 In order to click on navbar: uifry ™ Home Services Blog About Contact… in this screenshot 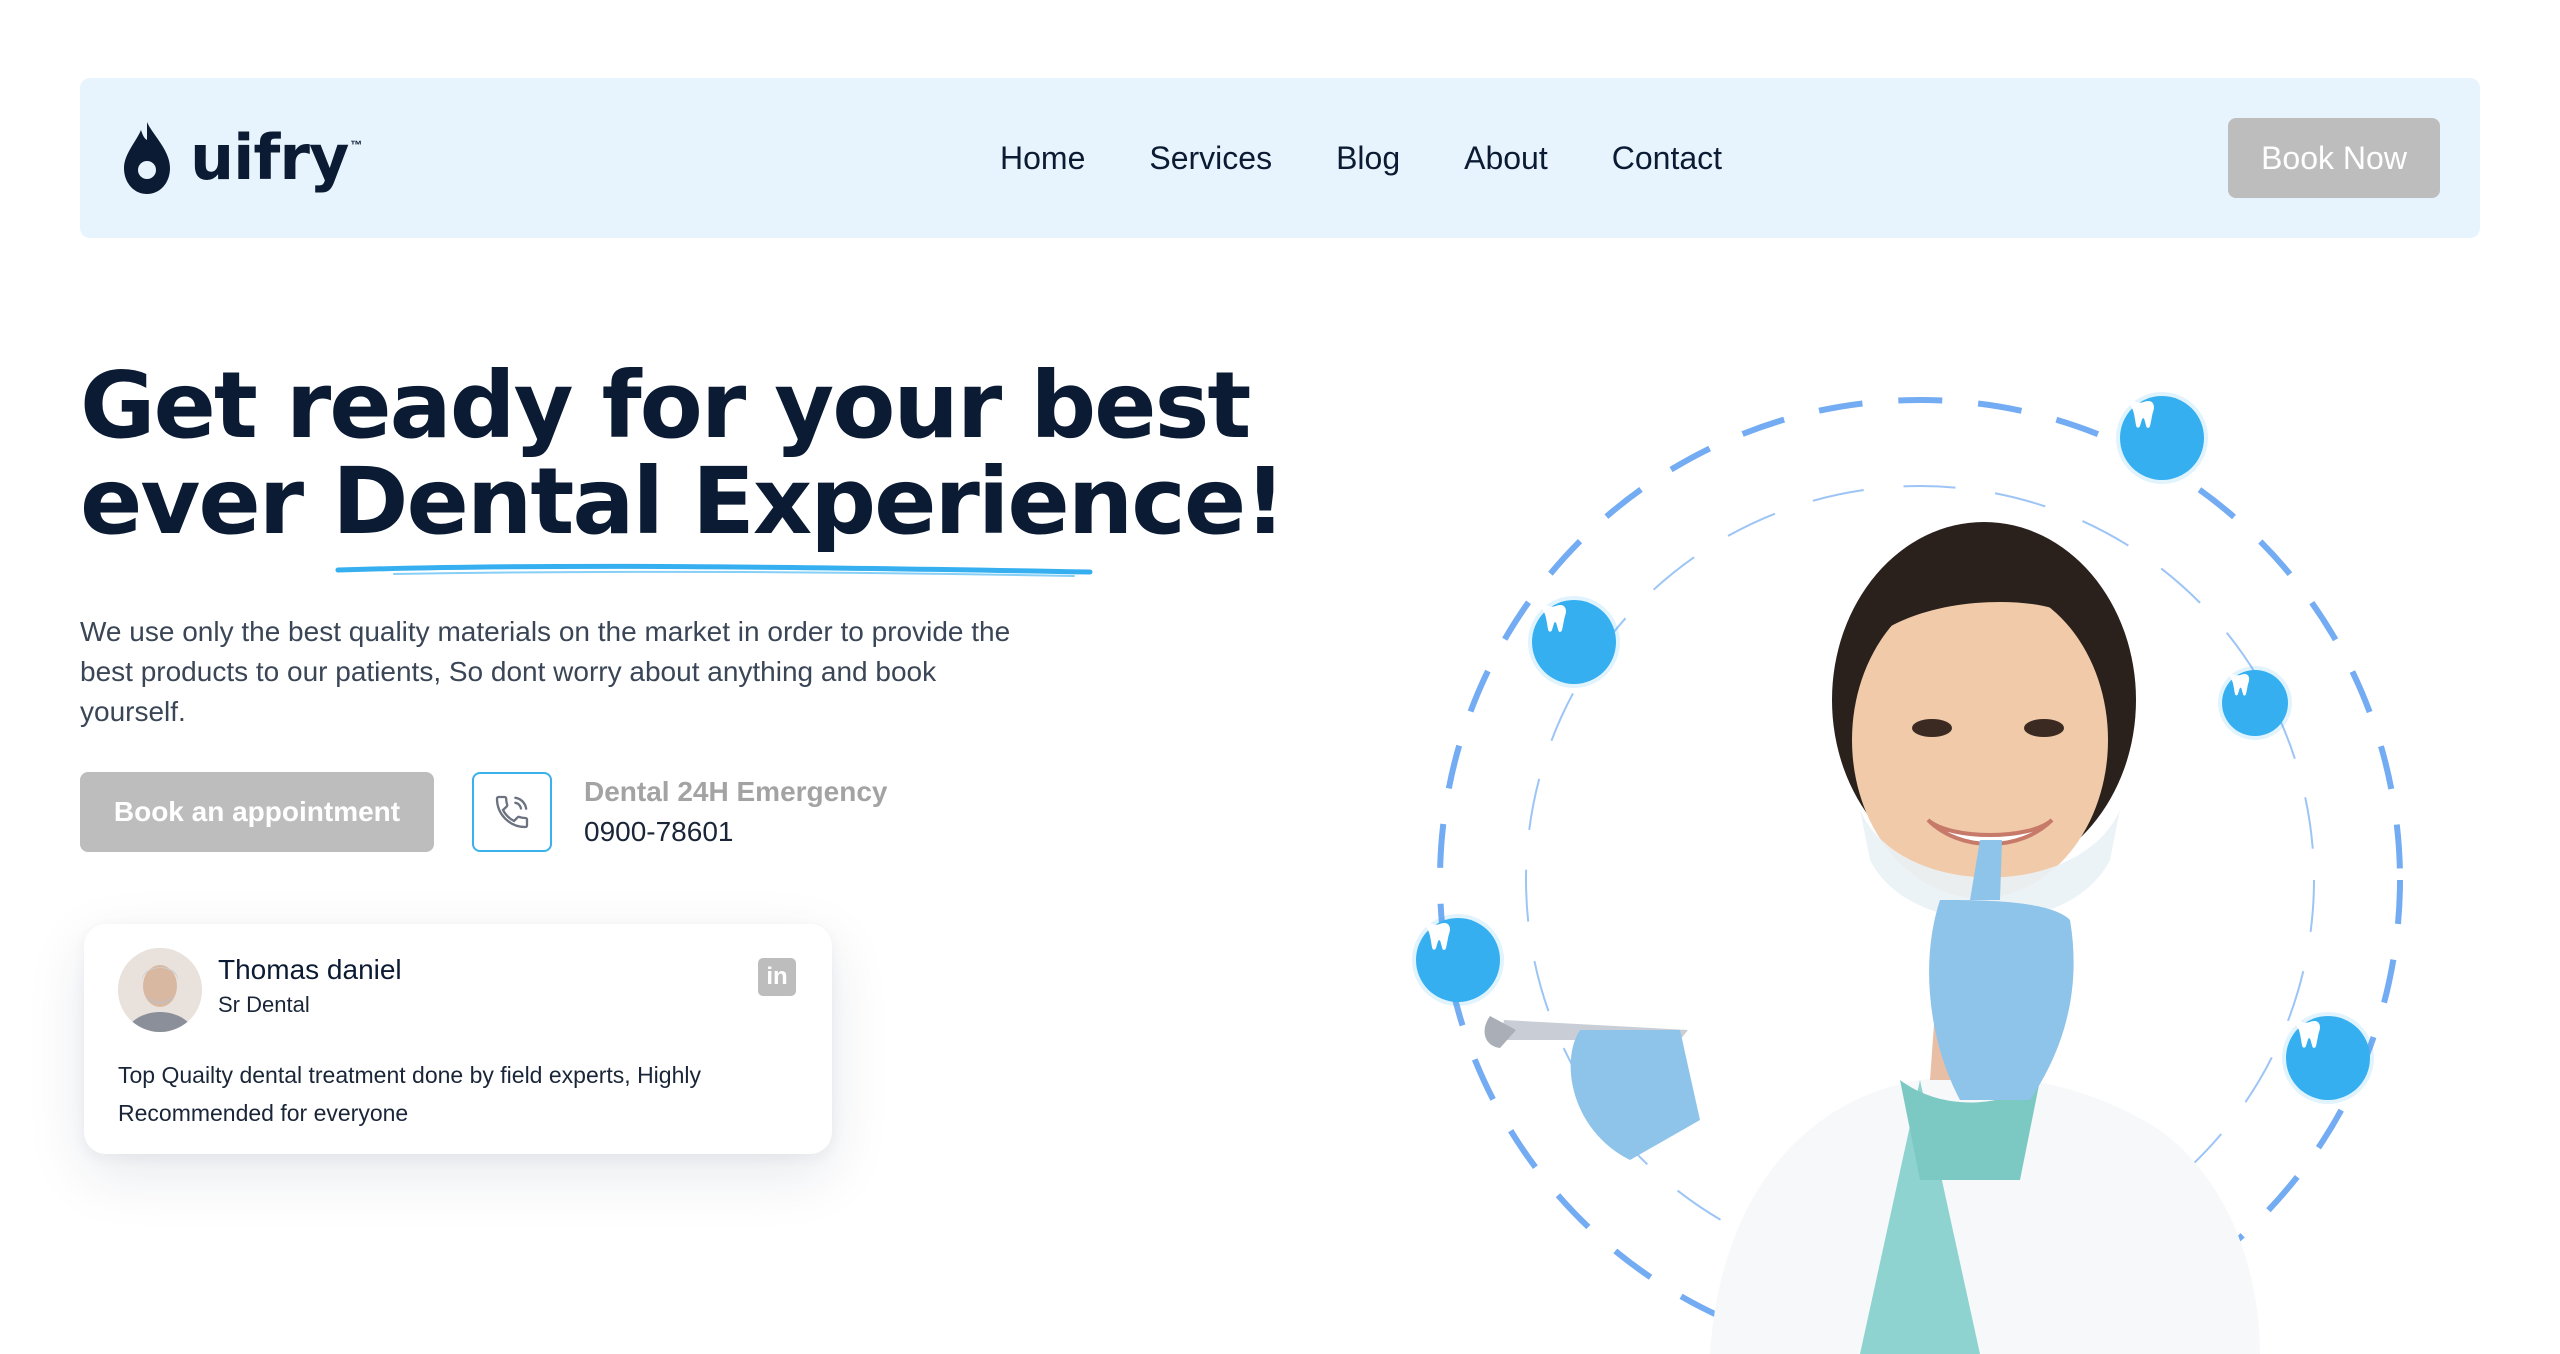, I will do `click(1280, 158)`.